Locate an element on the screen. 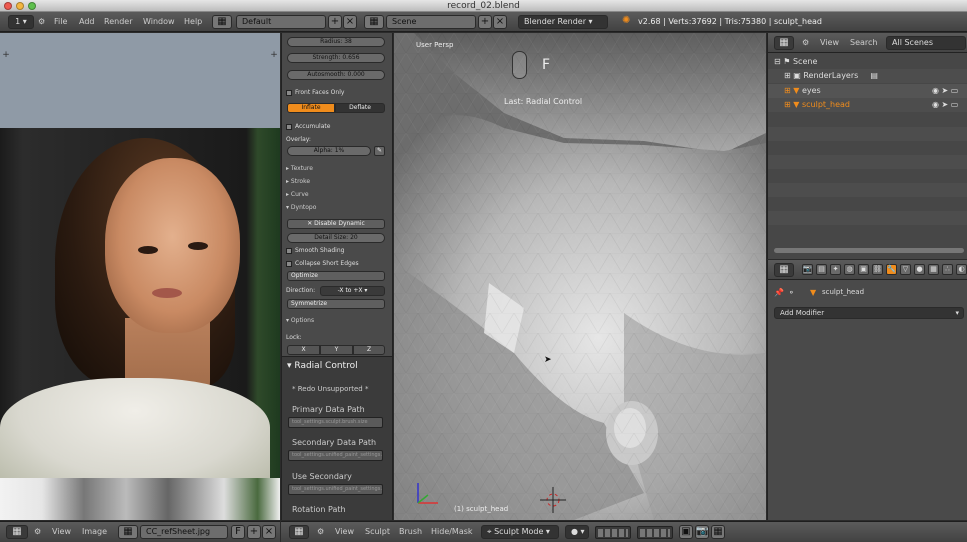 The height and width of the screenshot is (542, 967). 3d-menu-brush: Brush is located at coordinates (410, 531).